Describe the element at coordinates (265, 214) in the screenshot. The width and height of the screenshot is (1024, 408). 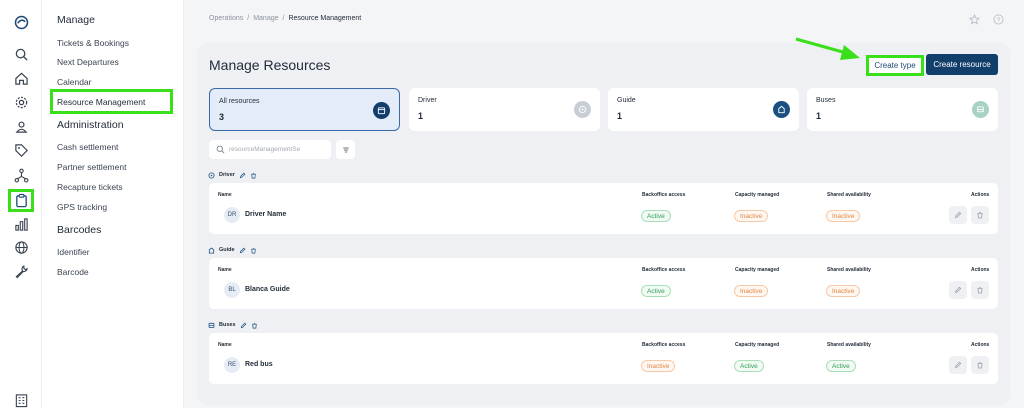
I see `resource-name: Driver Name` at that location.